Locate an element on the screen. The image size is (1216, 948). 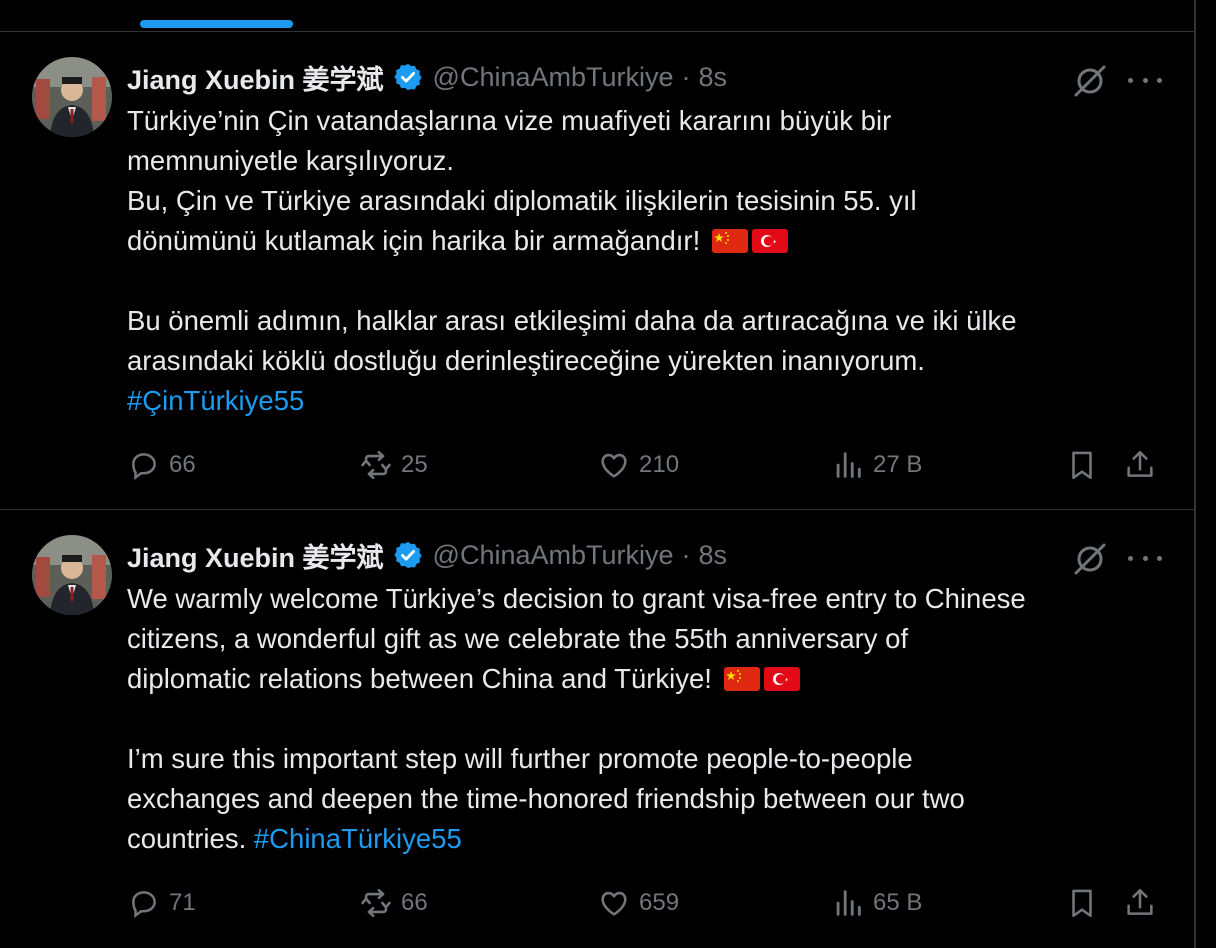
repost-button: 25 is located at coordinates (393, 465).